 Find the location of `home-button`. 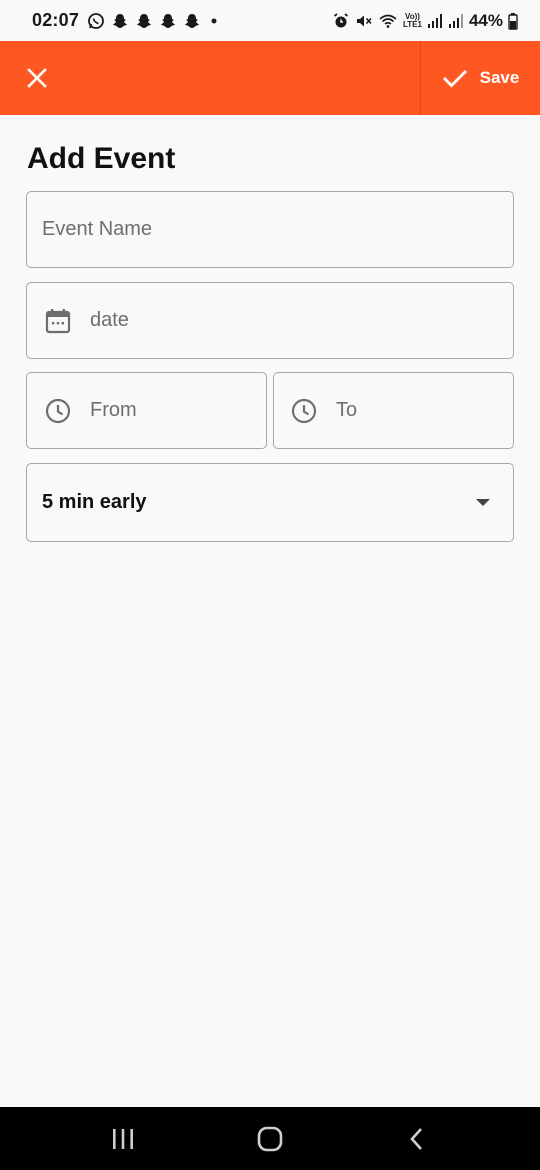

home-button is located at coordinates (270, 1138).